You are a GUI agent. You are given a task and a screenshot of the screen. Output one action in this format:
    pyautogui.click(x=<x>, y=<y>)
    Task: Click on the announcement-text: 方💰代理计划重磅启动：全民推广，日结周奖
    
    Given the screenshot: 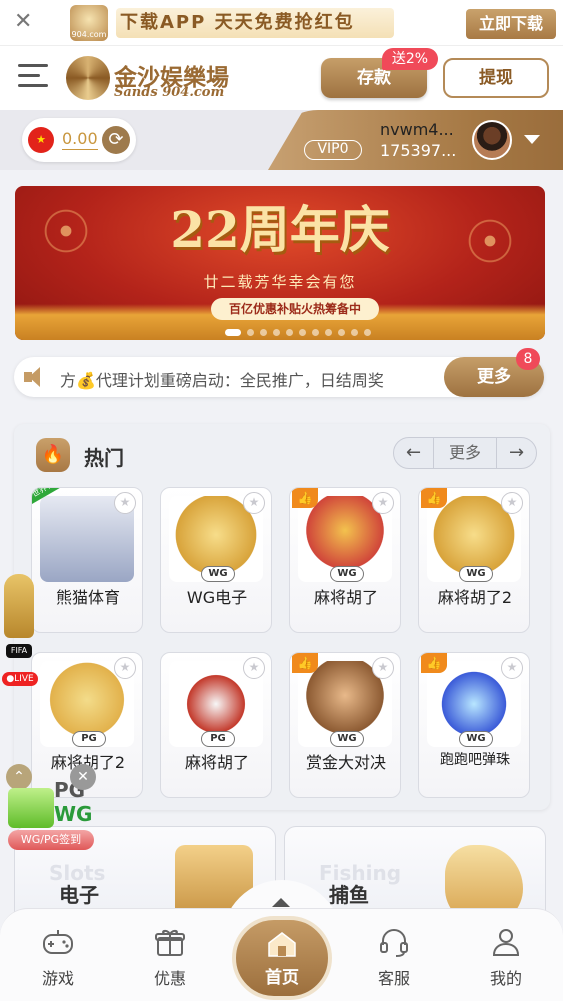 What is the action you would take?
    pyautogui.click(x=248, y=379)
    